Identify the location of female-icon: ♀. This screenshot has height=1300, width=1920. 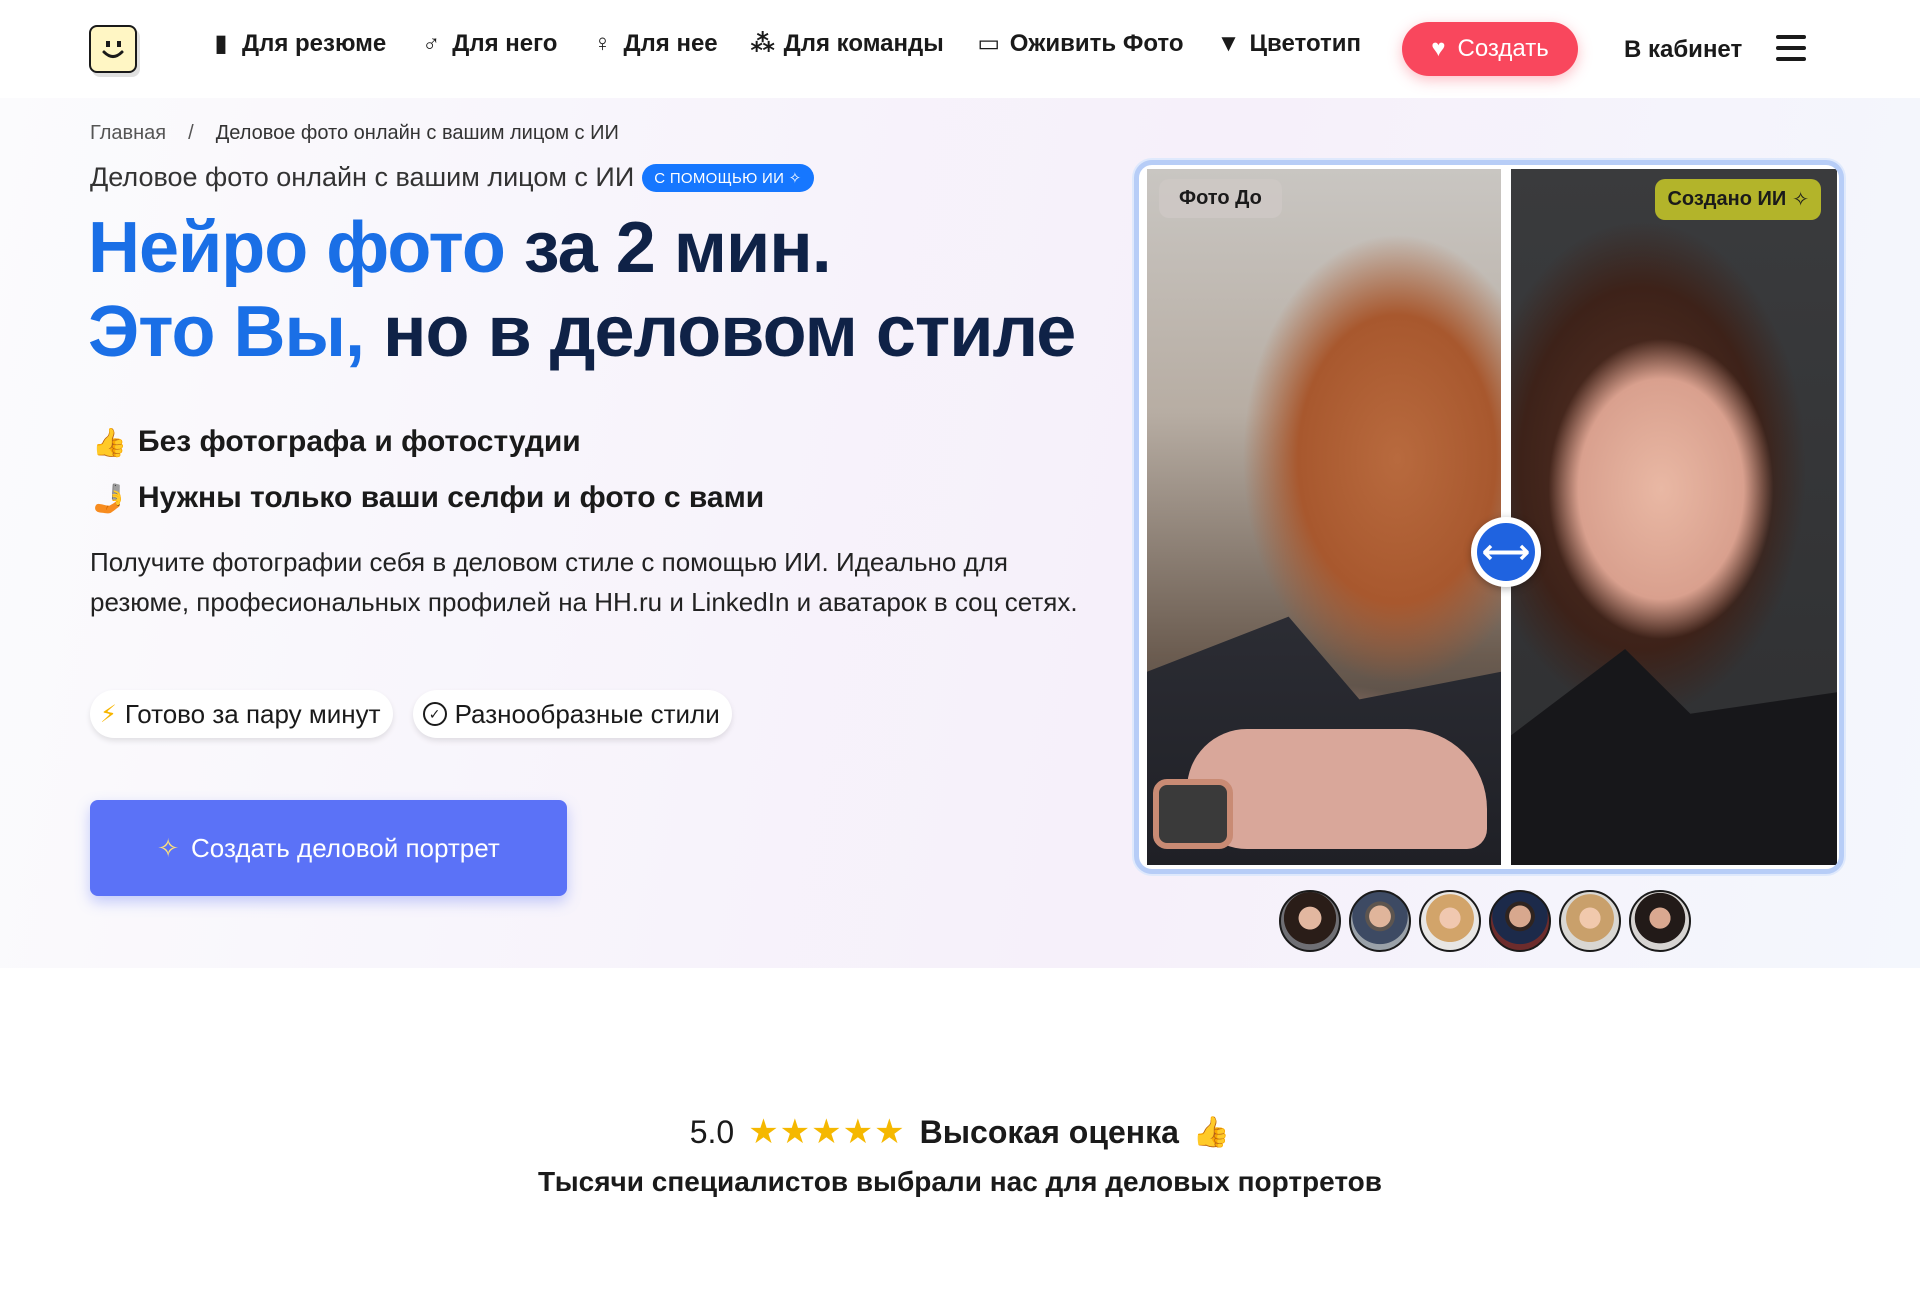
(602, 43).